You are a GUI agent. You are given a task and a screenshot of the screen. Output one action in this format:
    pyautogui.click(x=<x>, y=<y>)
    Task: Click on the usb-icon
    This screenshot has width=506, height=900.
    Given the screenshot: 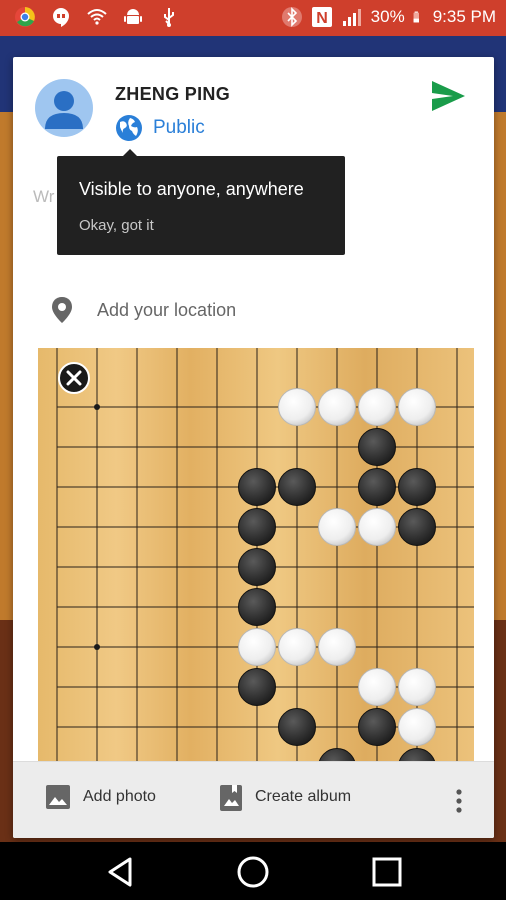 What is the action you would take?
    pyautogui.click(x=169, y=17)
    